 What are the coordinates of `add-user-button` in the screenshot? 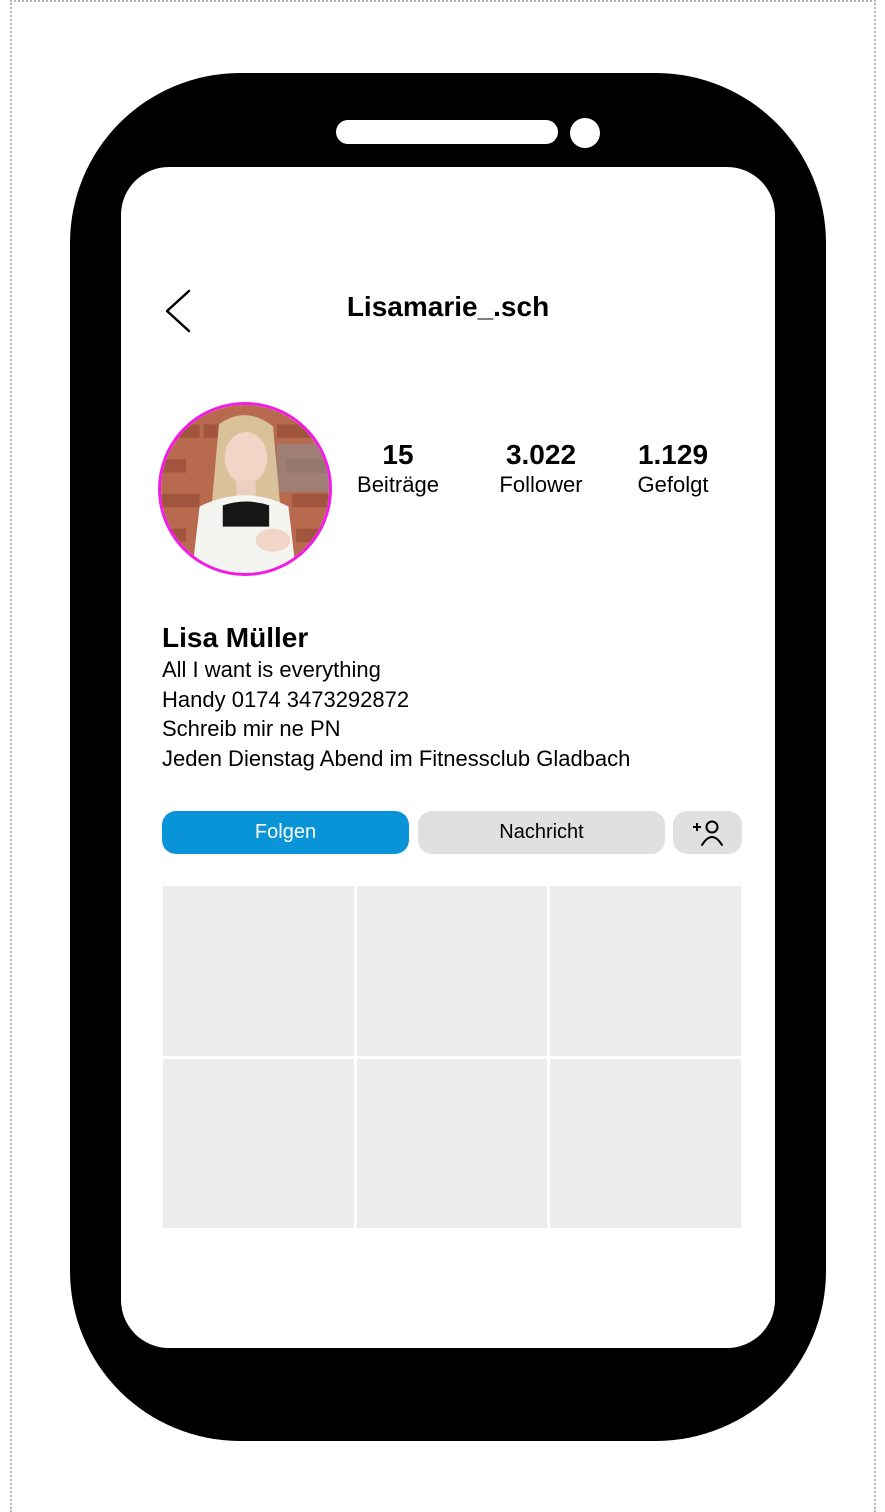 It's located at (707, 832).